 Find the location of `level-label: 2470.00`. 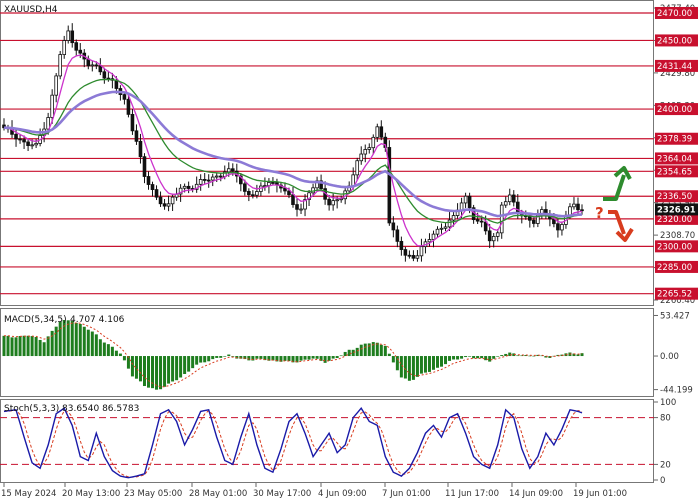

level-label: 2470.00 is located at coordinates (674, 14).